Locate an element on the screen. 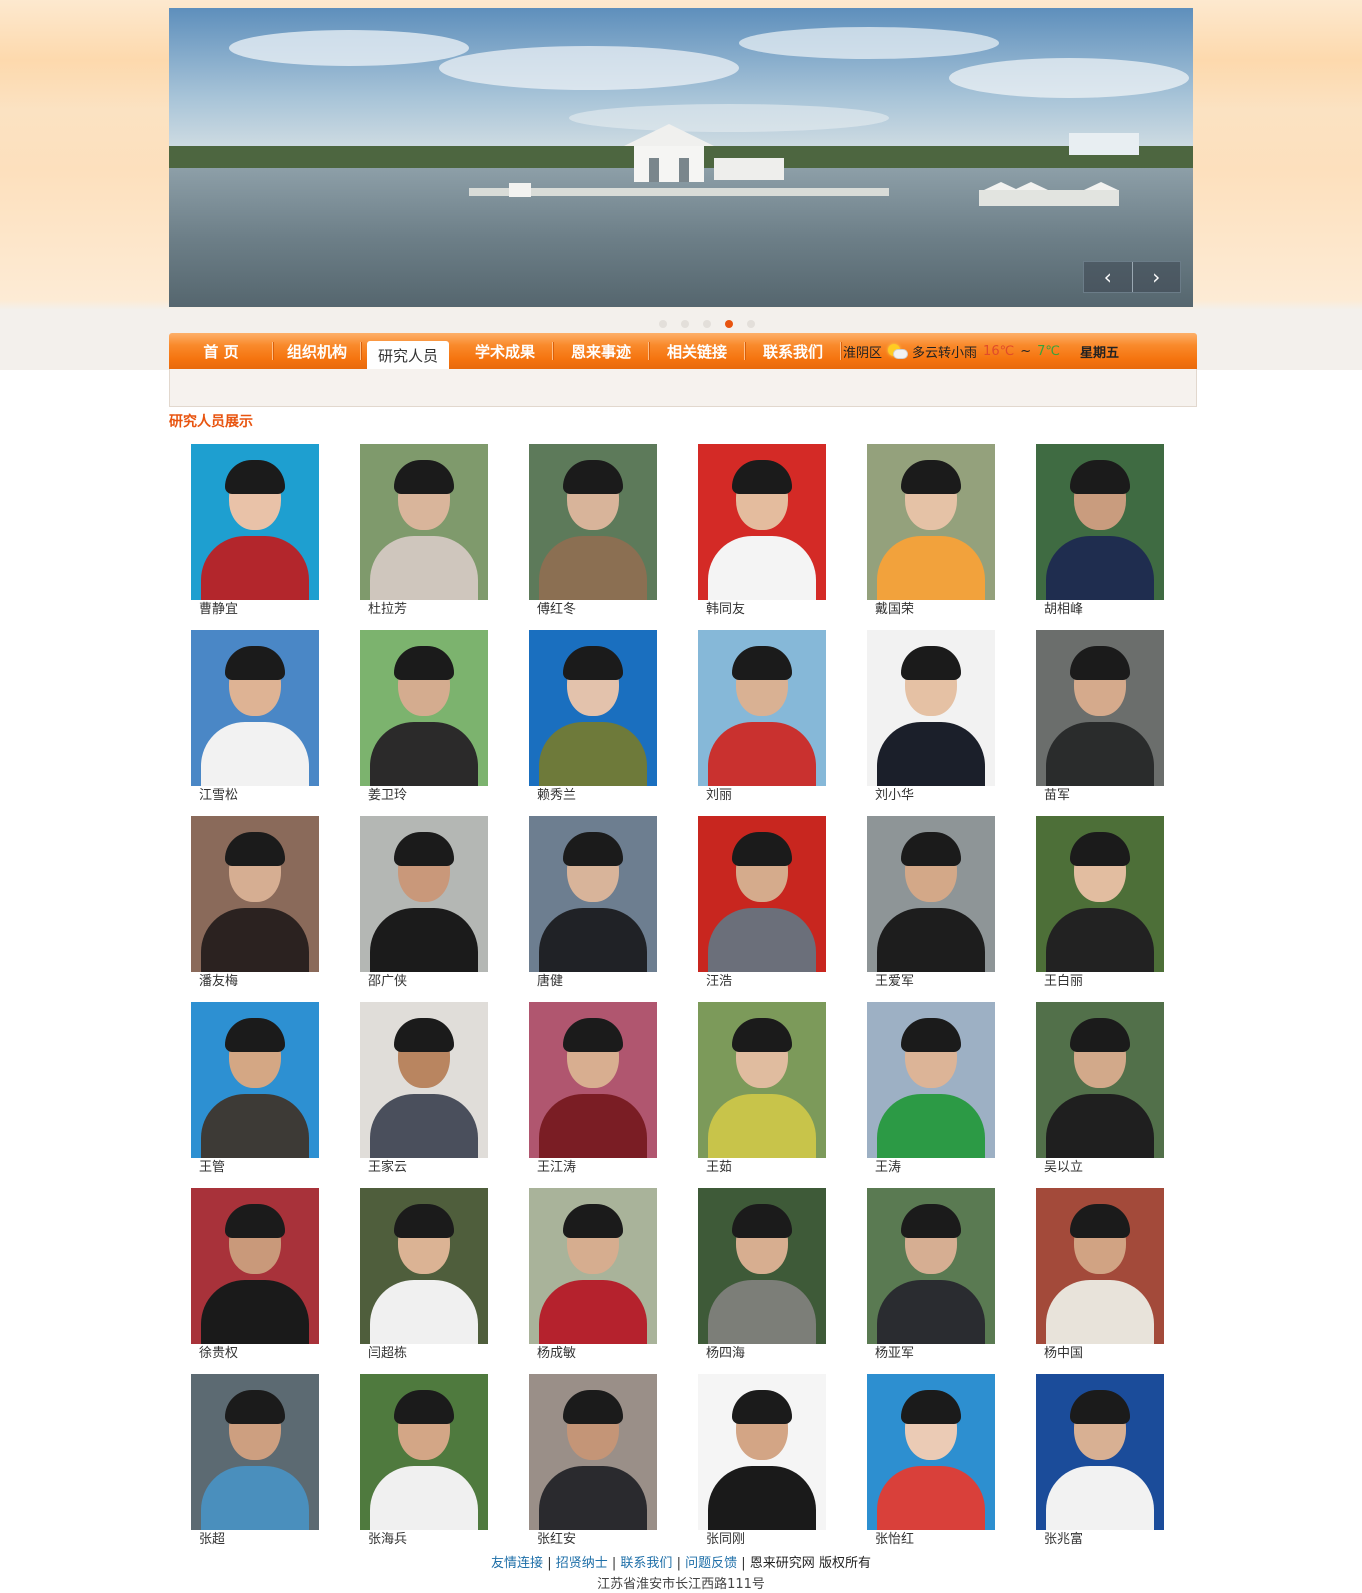 This screenshot has width=1362, height=1593. researcher-card: 张同刚 is located at coordinates (762, 1467).